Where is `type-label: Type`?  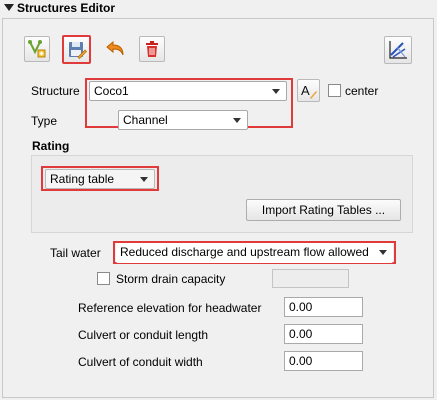 type-label: Type is located at coordinates (44, 121).